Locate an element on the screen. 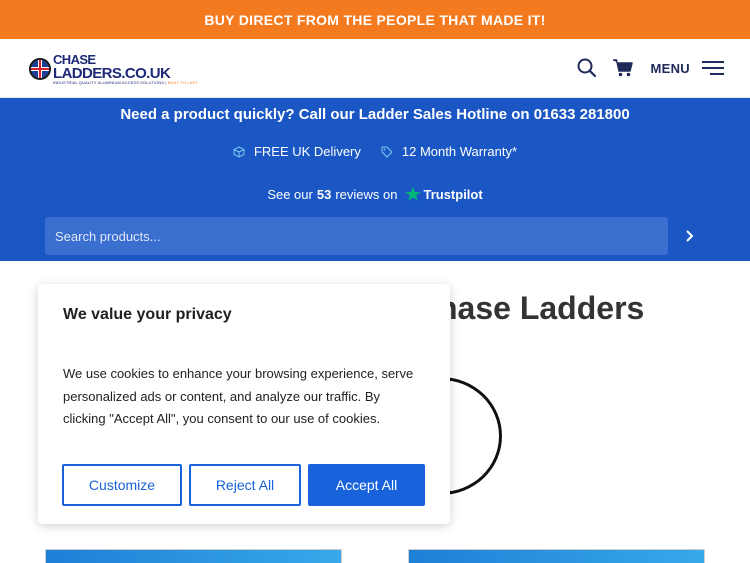  feature-delivery: FREE UK Delivery is located at coordinates (297, 151).